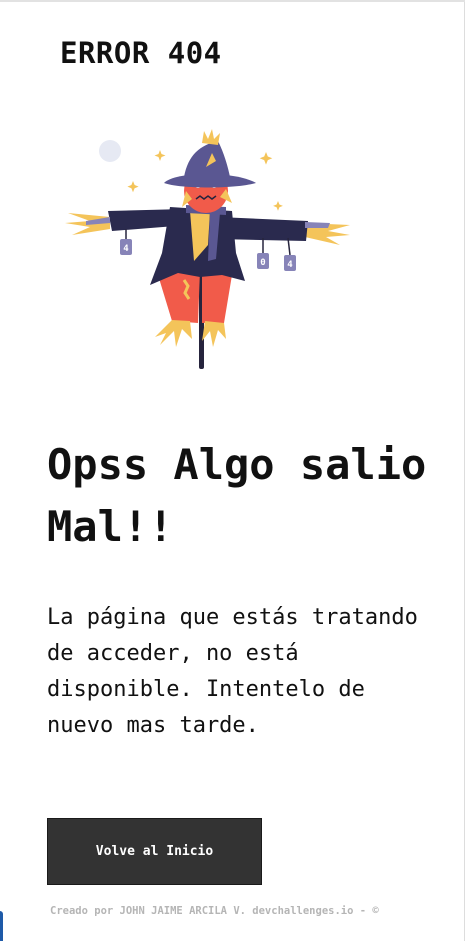 This screenshot has height=941, width=465. I want to click on tag-4-right: 4, so click(290, 265).